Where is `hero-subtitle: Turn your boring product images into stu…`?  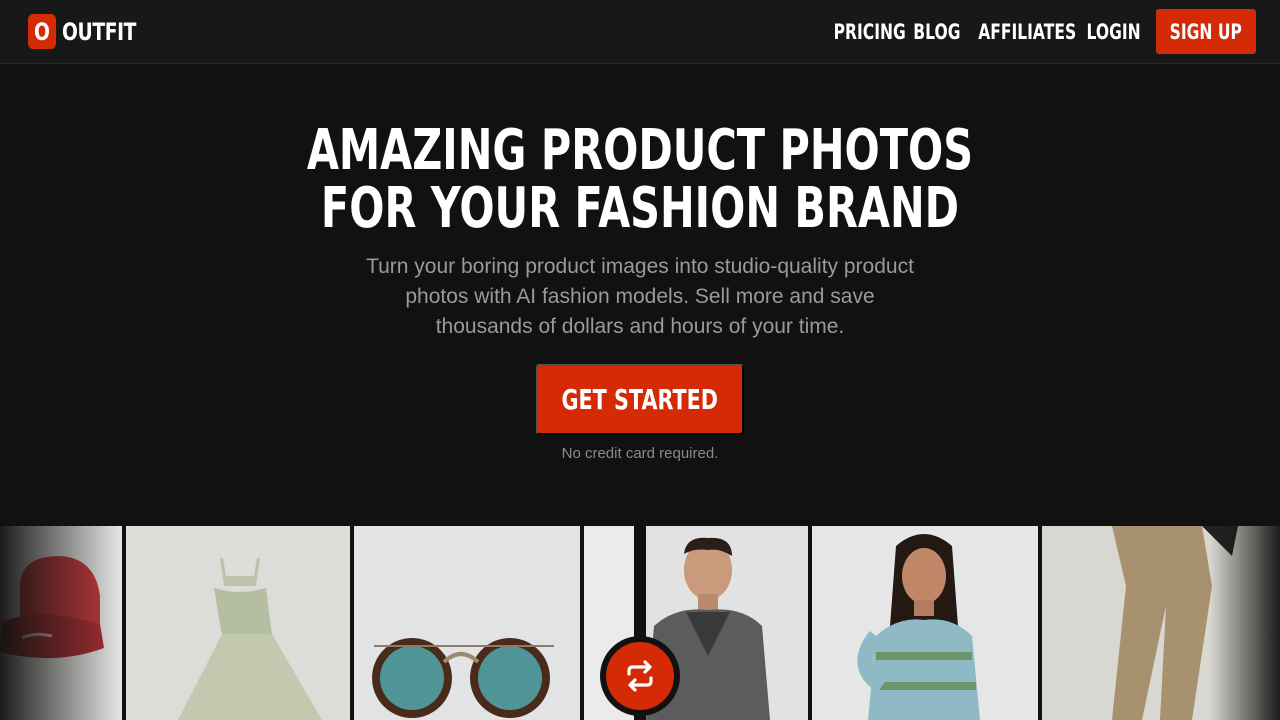
hero-subtitle: Turn your boring product images into stu… is located at coordinates (640, 296).